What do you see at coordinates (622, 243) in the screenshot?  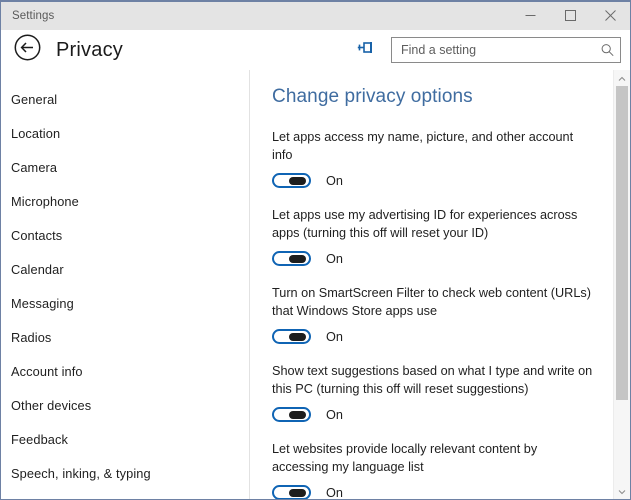 I see `scrollbar-thumb` at bounding box center [622, 243].